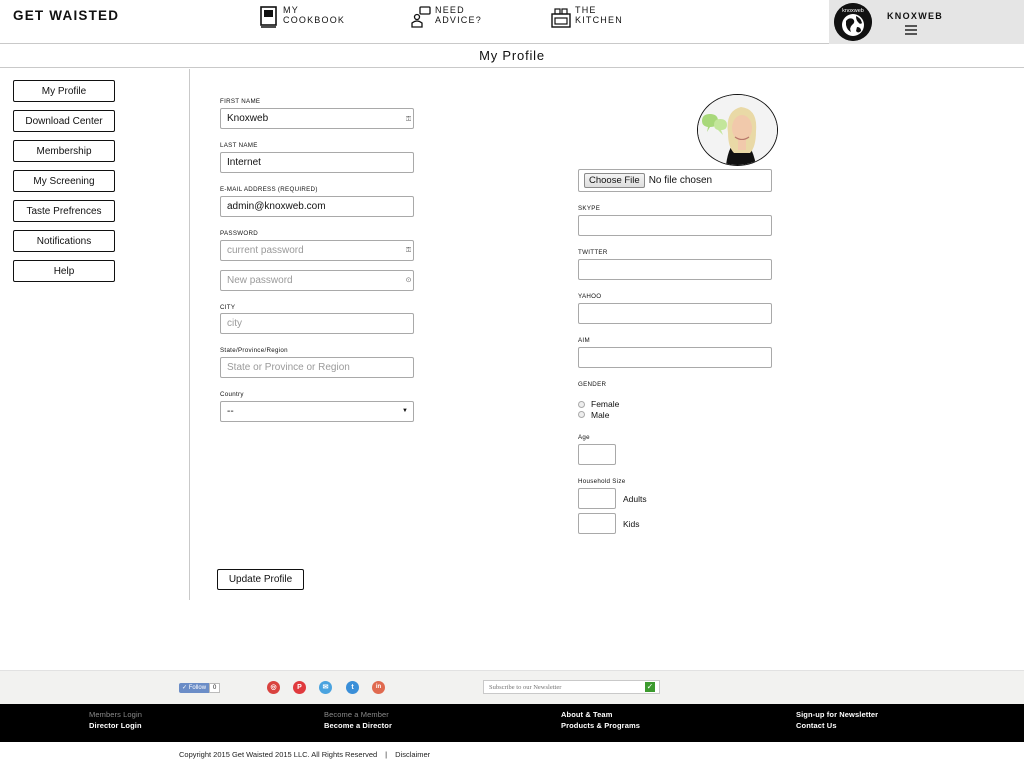 Image resolution: width=1024 pixels, height=768 pixels. I want to click on nav-my-cookbook: MY COOKBOOK, so click(302, 16).